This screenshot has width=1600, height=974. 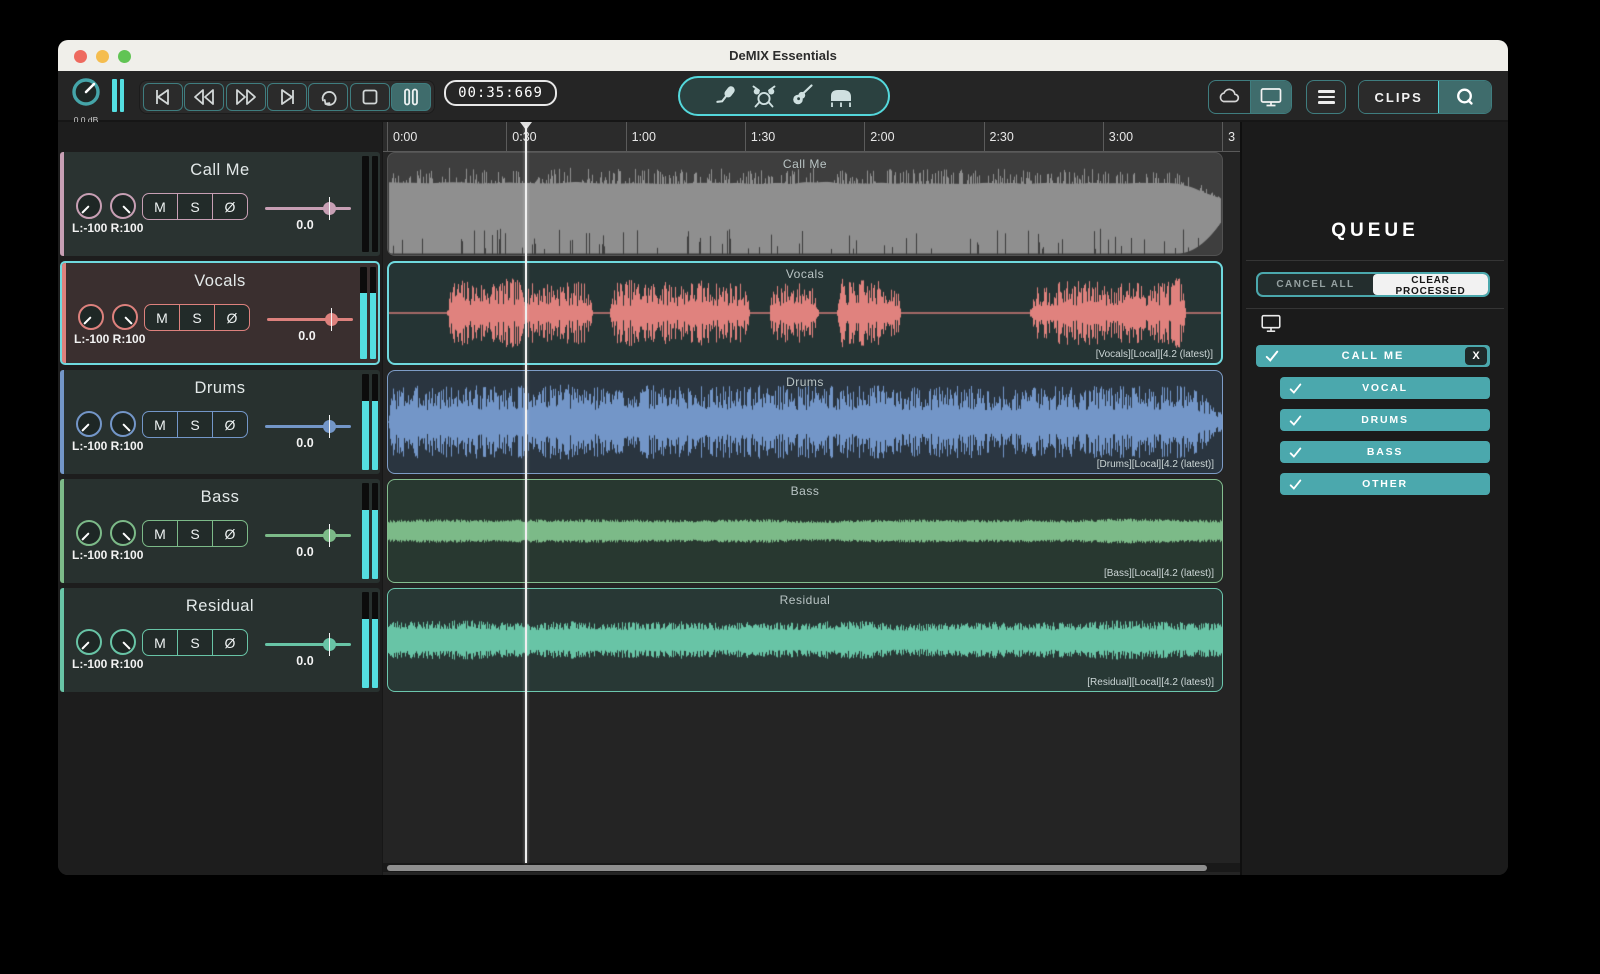 I want to click on horizontal-scrollbar-thumb, so click(x=797, y=867).